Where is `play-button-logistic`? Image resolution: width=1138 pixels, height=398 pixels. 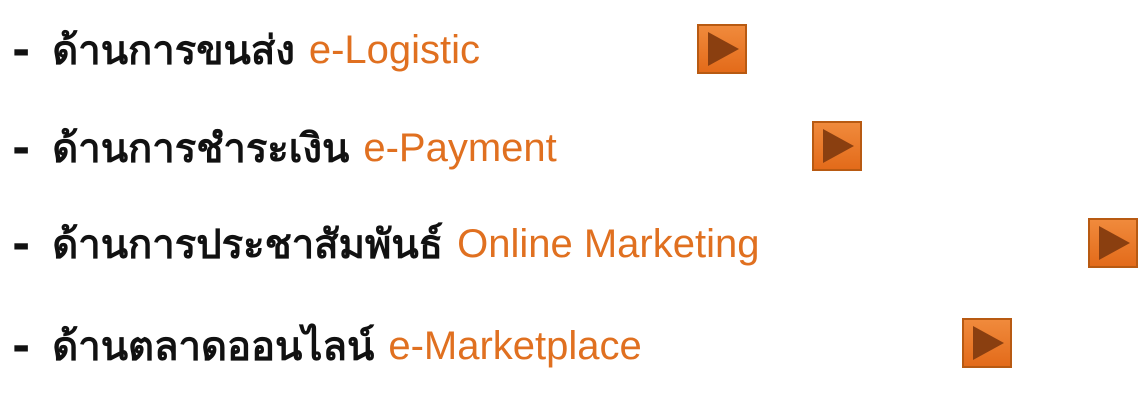 play-button-logistic is located at coordinates (722, 49).